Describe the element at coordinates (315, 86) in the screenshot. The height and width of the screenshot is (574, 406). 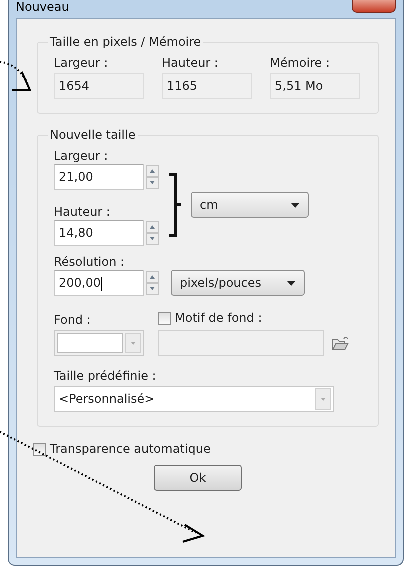
I see `readonly-field: 5,51 Mo` at that location.